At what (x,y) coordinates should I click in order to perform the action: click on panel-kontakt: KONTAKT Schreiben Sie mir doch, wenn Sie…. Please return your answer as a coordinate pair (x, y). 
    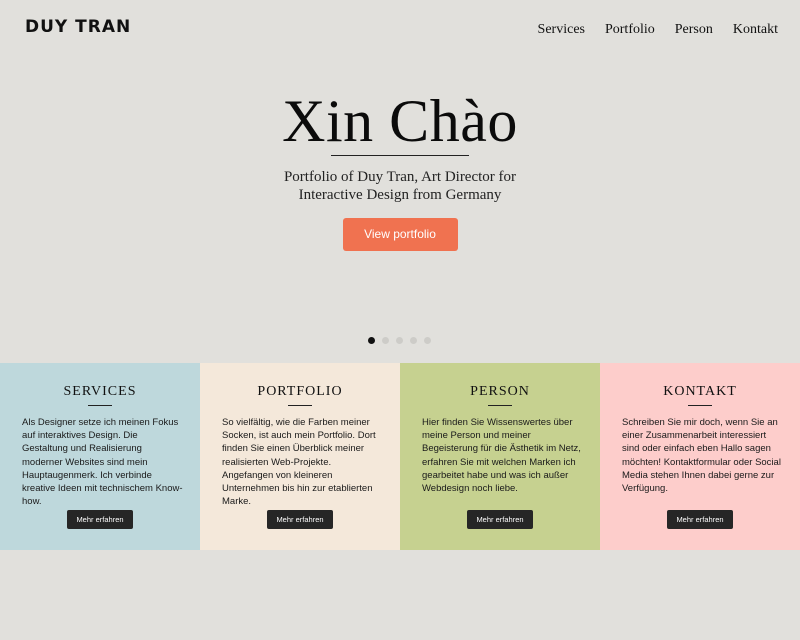
    Looking at the image, I should click on (700, 456).